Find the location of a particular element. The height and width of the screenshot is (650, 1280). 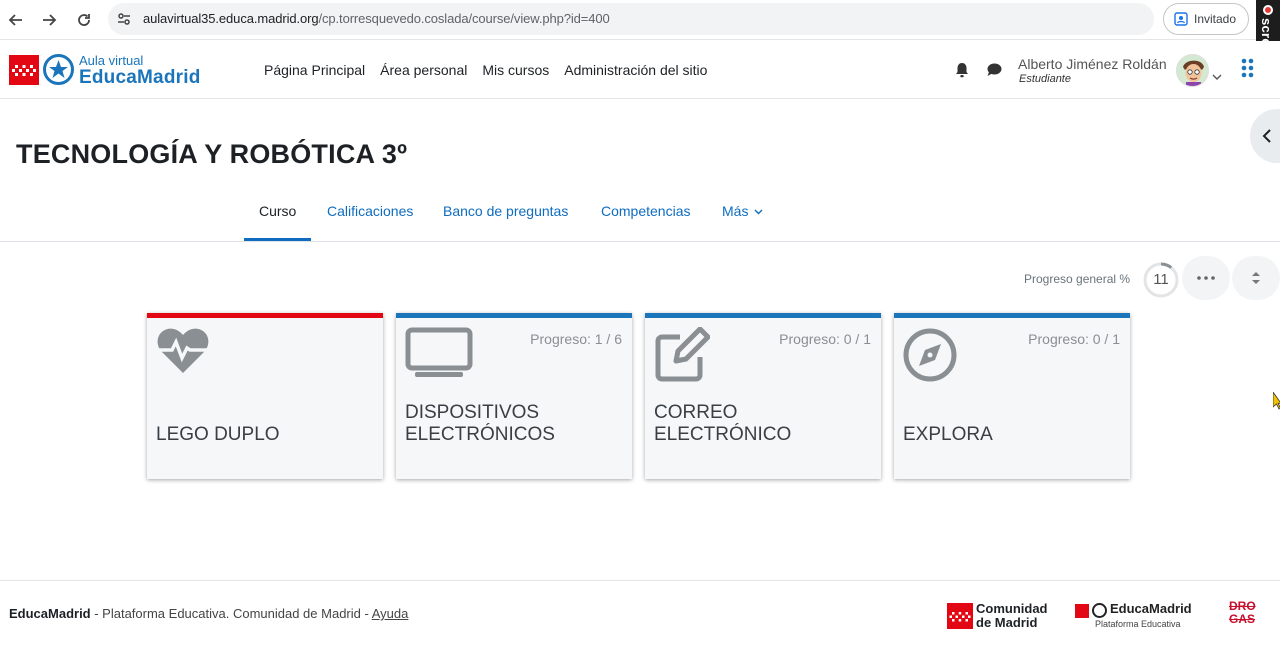

guest-label: Invitado is located at coordinates (1215, 19).